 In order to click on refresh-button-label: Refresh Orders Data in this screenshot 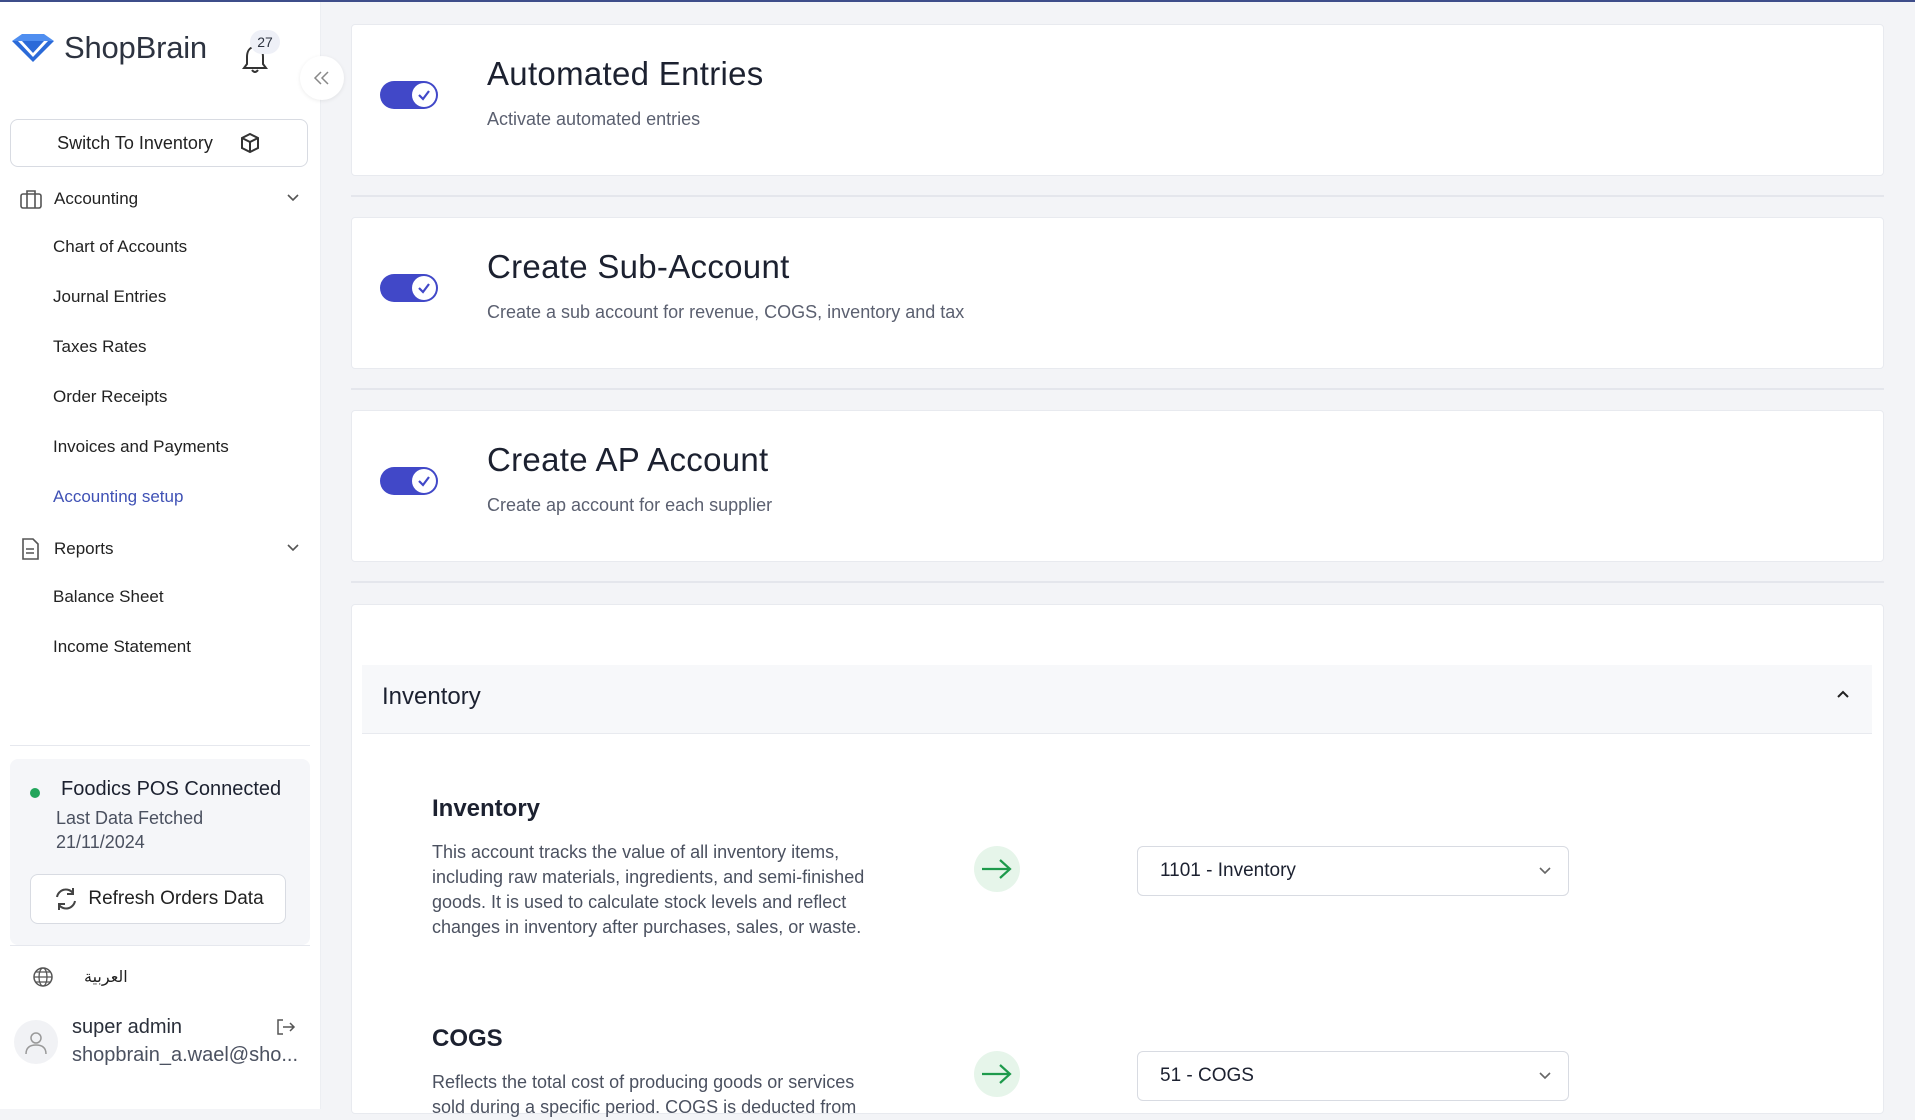, I will do `click(176, 898)`.